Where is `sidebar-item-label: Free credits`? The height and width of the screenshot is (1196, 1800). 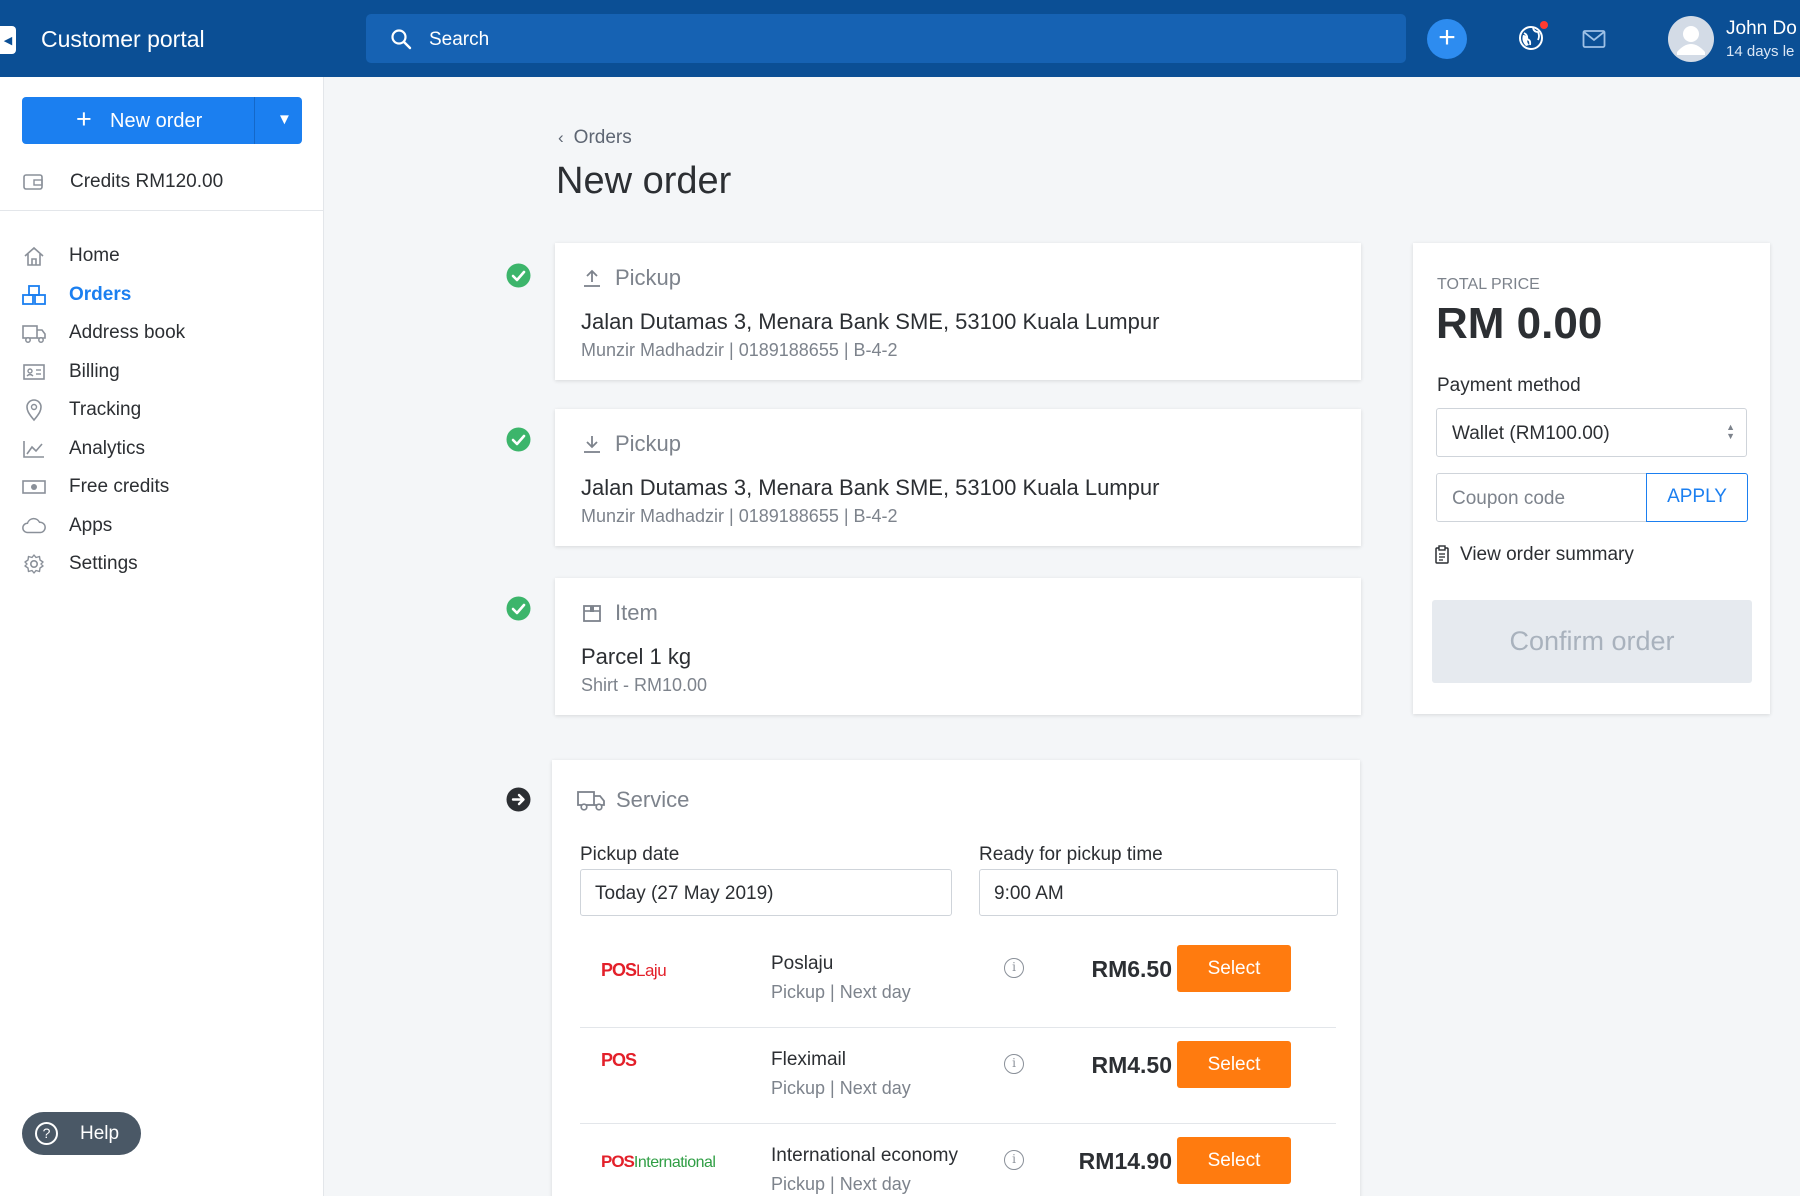 sidebar-item-label: Free credits is located at coordinates (119, 487).